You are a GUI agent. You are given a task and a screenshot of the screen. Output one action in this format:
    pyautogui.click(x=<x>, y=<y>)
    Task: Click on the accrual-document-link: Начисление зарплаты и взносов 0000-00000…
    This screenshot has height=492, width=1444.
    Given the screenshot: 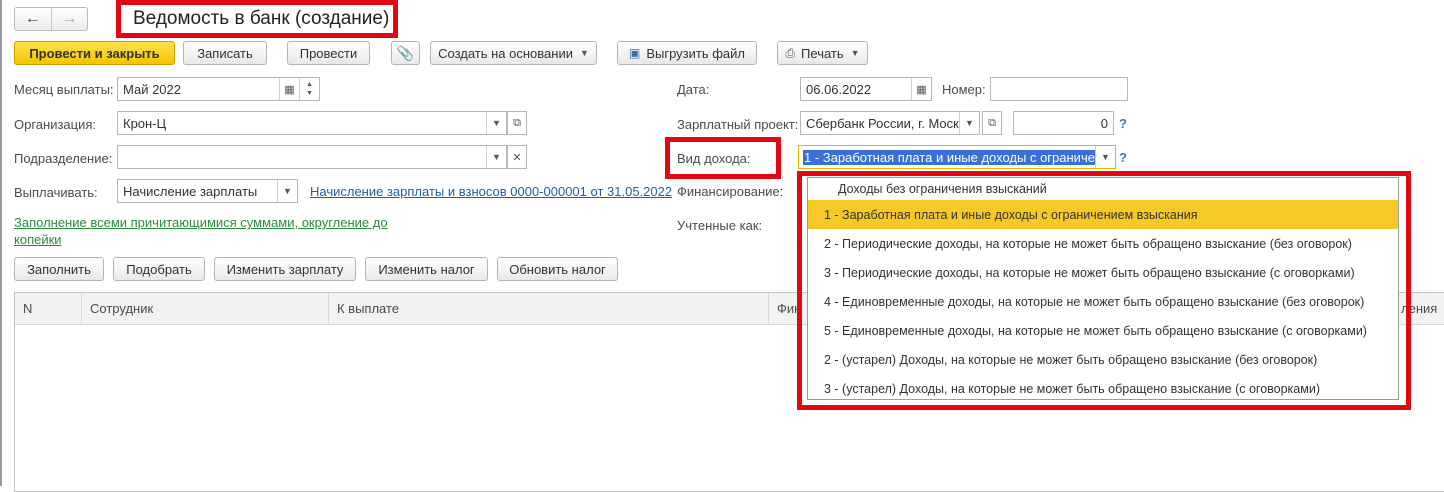 What is the action you would take?
    pyautogui.click(x=491, y=191)
    